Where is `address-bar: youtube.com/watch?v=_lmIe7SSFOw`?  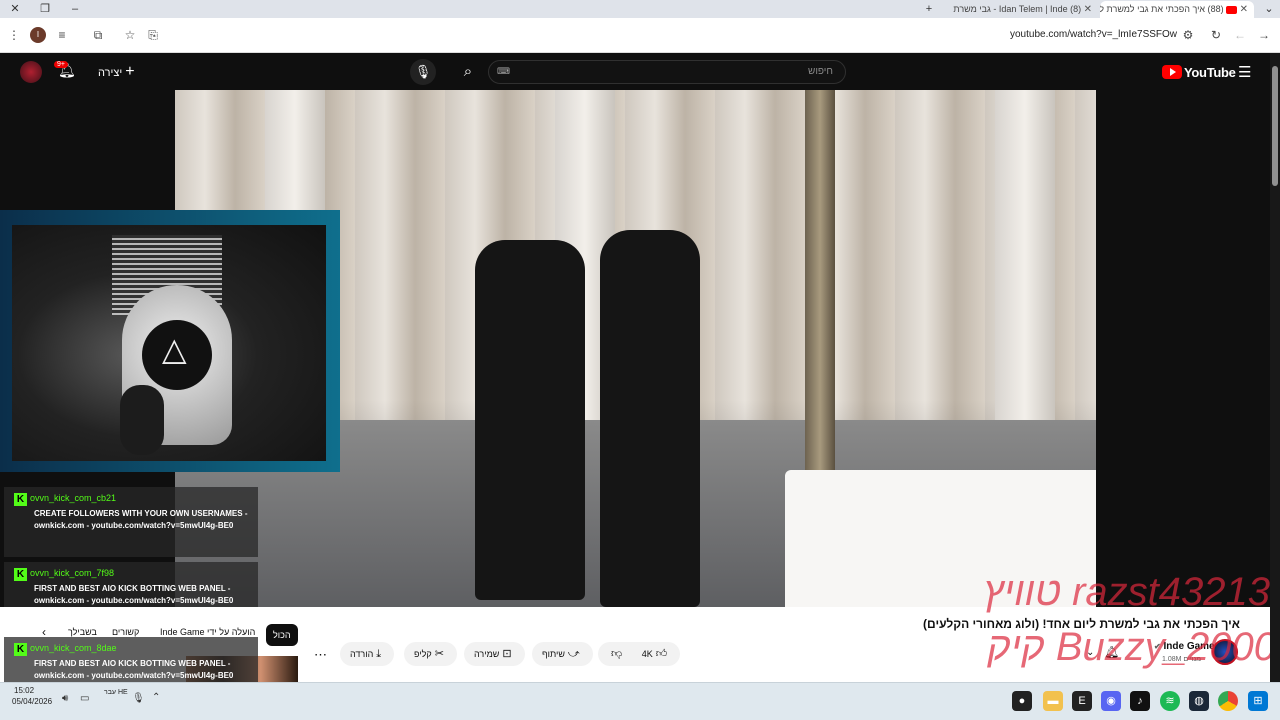
address-bar: youtube.com/watch?v=_lmIe7SSFOw is located at coordinates (1093, 34).